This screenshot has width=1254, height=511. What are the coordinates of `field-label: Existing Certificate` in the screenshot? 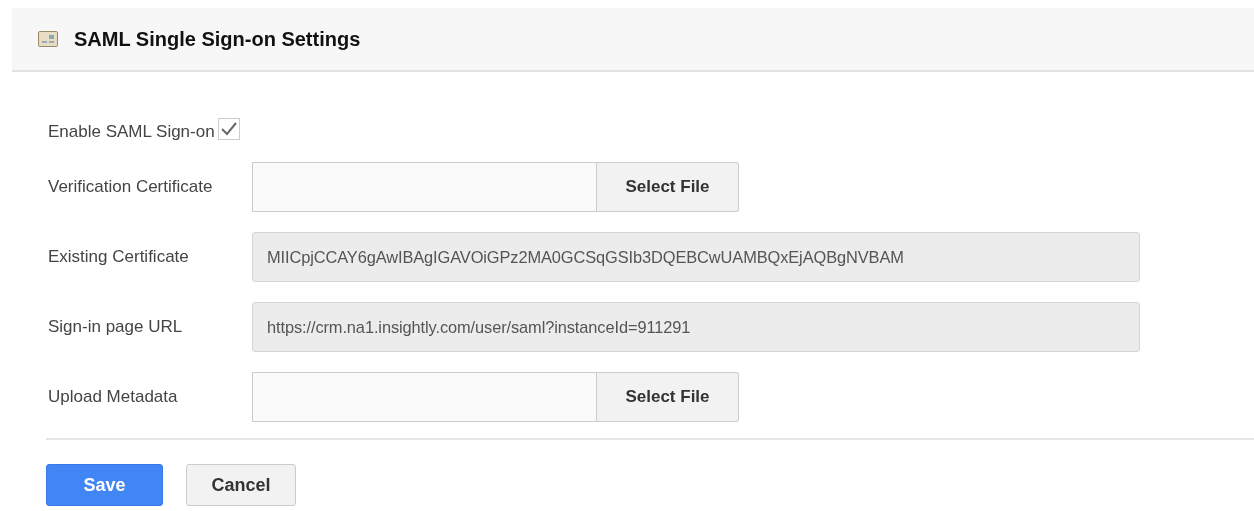 It's located at (119, 257).